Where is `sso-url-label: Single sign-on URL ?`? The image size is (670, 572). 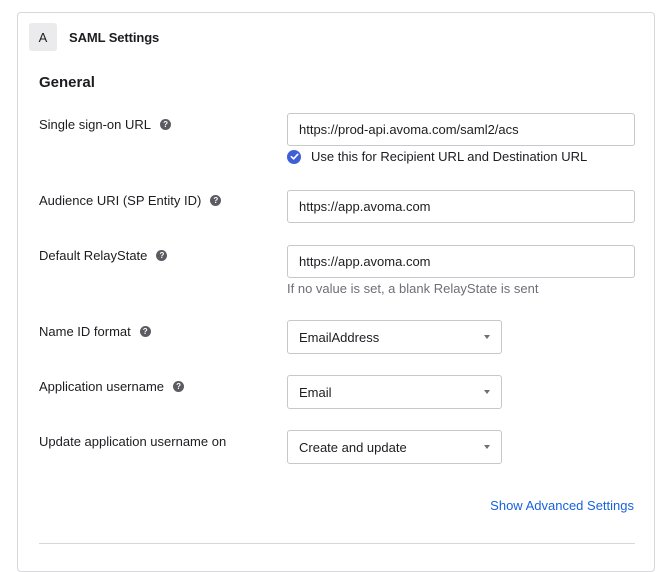
sso-url-label: Single sign-on URL ? is located at coordinates (105, 124).